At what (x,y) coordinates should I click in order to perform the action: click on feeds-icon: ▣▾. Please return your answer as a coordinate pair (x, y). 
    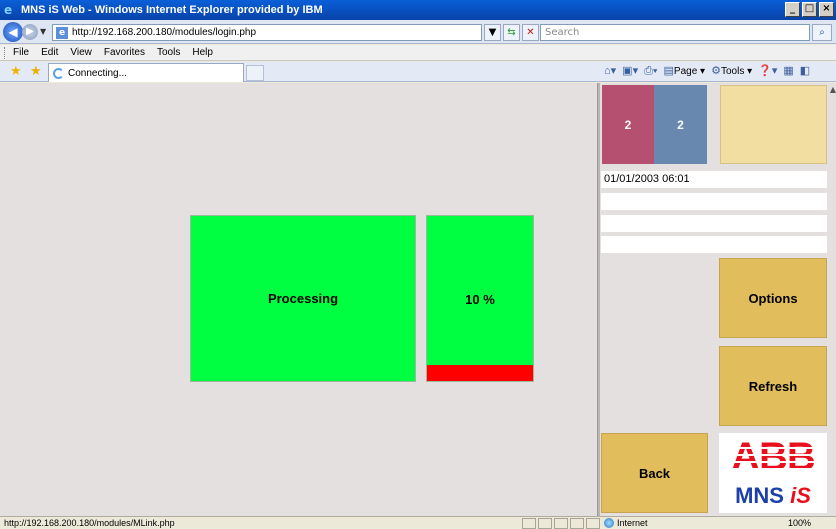
    Looking at the image, I should click on (630, 71).